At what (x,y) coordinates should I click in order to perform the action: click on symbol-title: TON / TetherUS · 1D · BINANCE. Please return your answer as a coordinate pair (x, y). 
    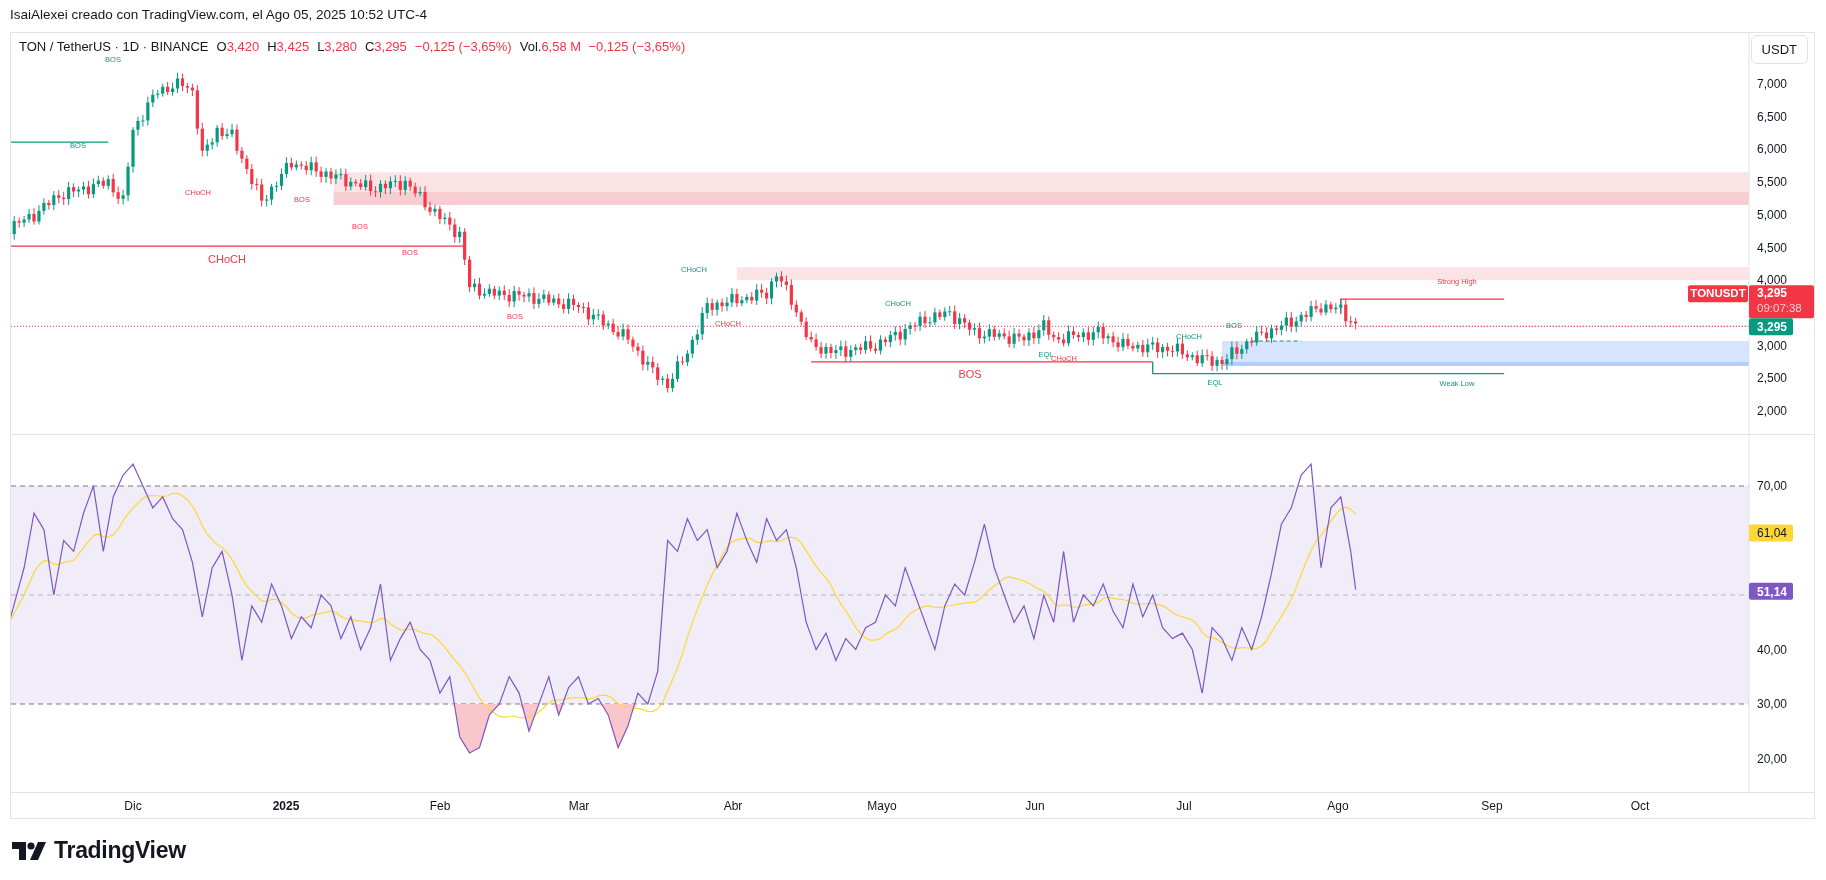
    Looking at the image, I should click on (114, 46).